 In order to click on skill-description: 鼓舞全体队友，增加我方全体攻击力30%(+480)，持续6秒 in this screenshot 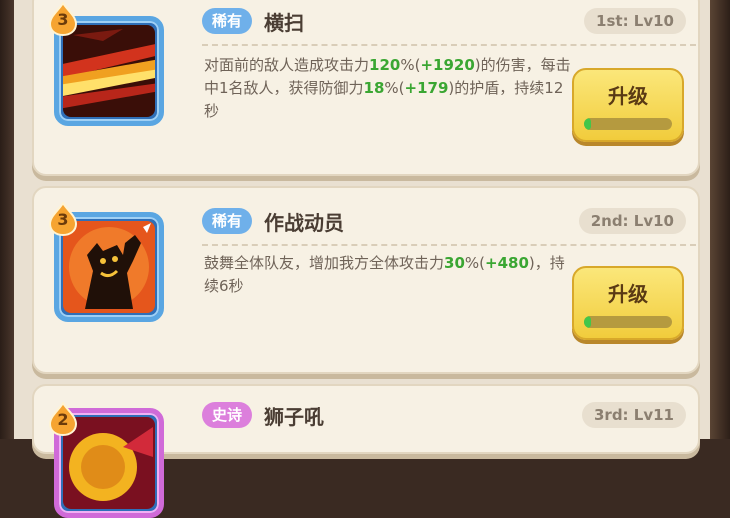, I will do `click(390, 275)`.